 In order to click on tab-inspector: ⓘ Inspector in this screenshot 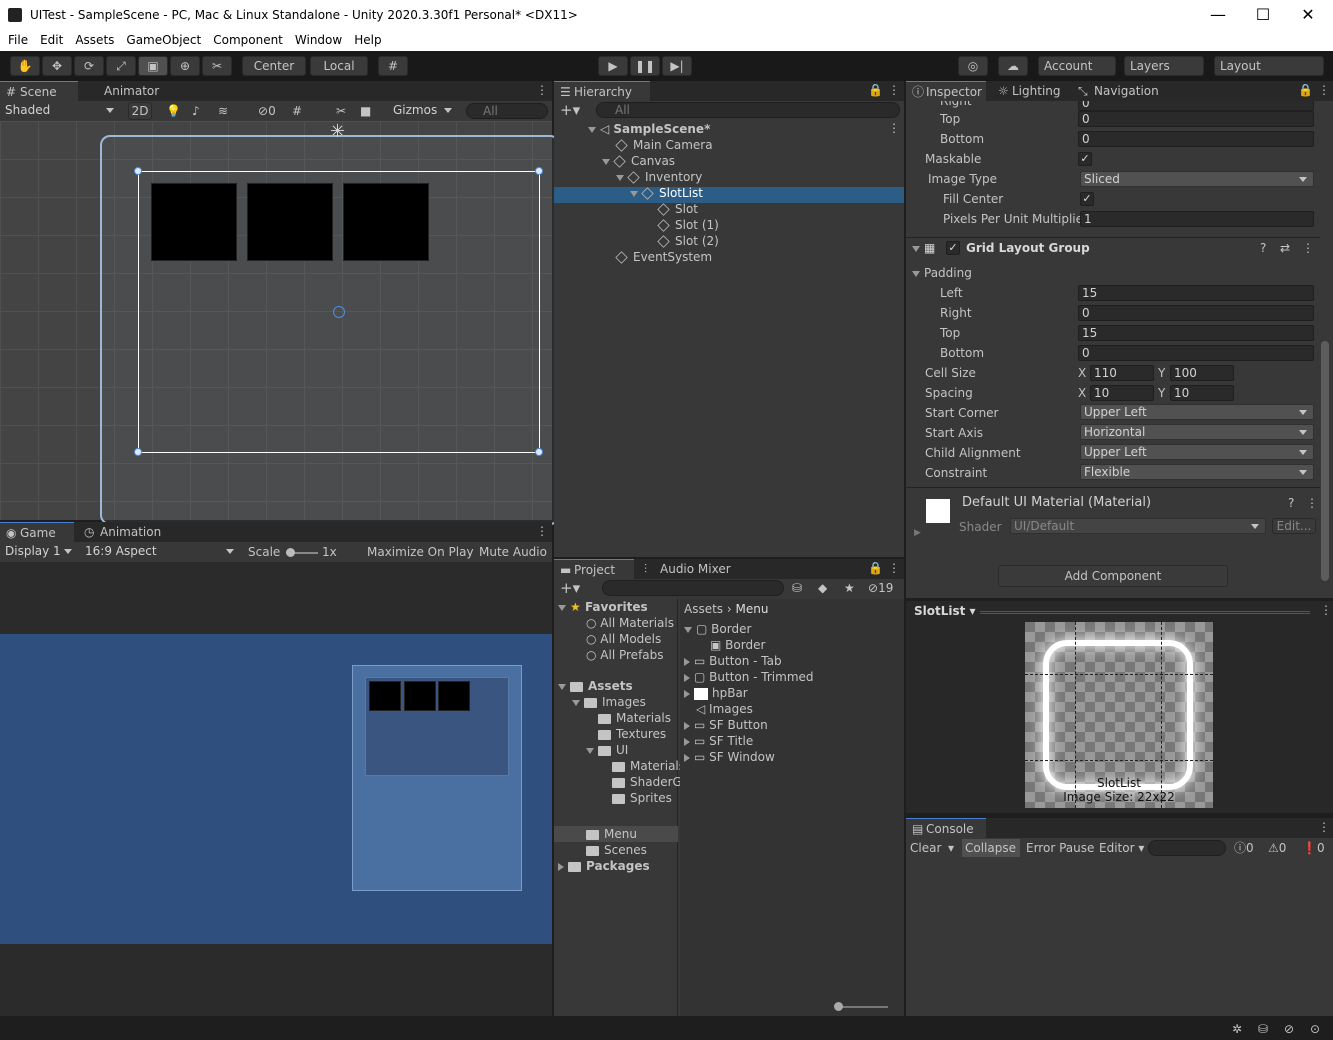, I will do `click(946, 91)`.